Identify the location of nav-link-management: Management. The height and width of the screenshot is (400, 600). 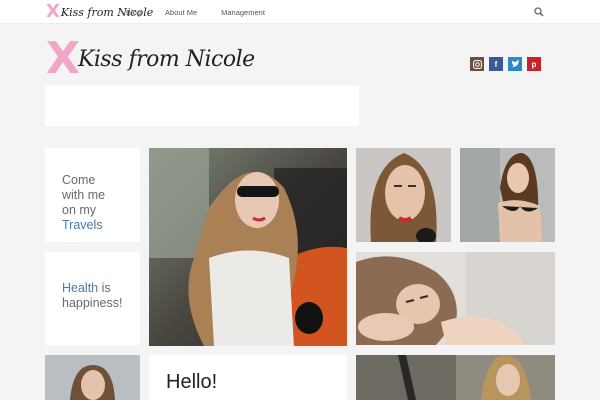
(243, 12).